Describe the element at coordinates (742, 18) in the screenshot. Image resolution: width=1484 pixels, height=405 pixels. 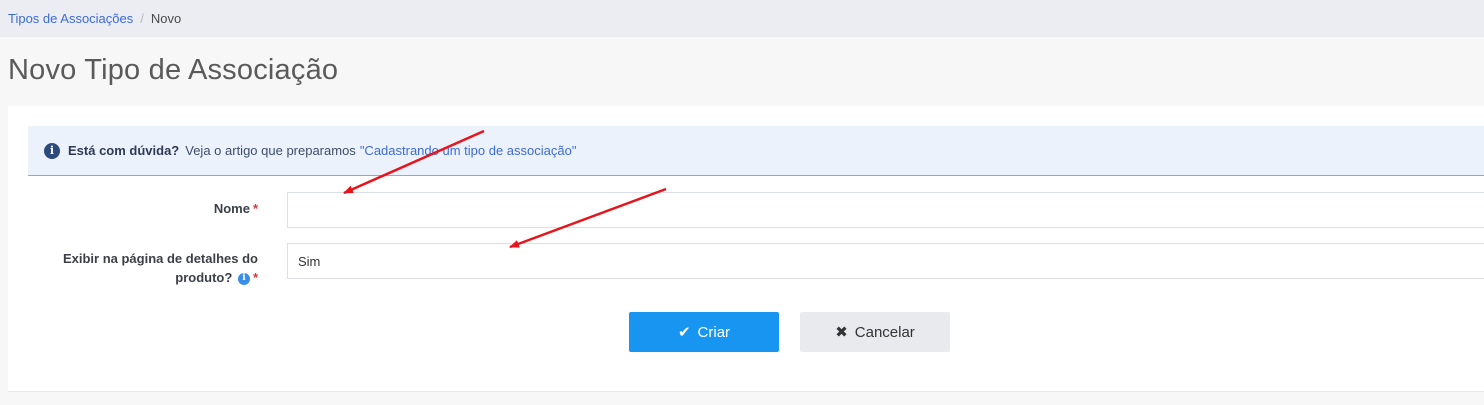
I see `breadcrumb: Tipos de Associações / Novo` at that location.